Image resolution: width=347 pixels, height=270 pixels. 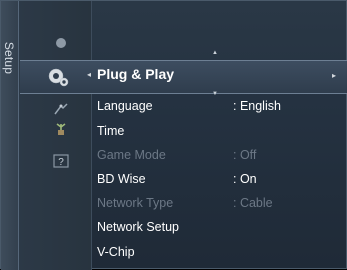 I want to click on setup-gear-icon, so click(x=58, y=77).